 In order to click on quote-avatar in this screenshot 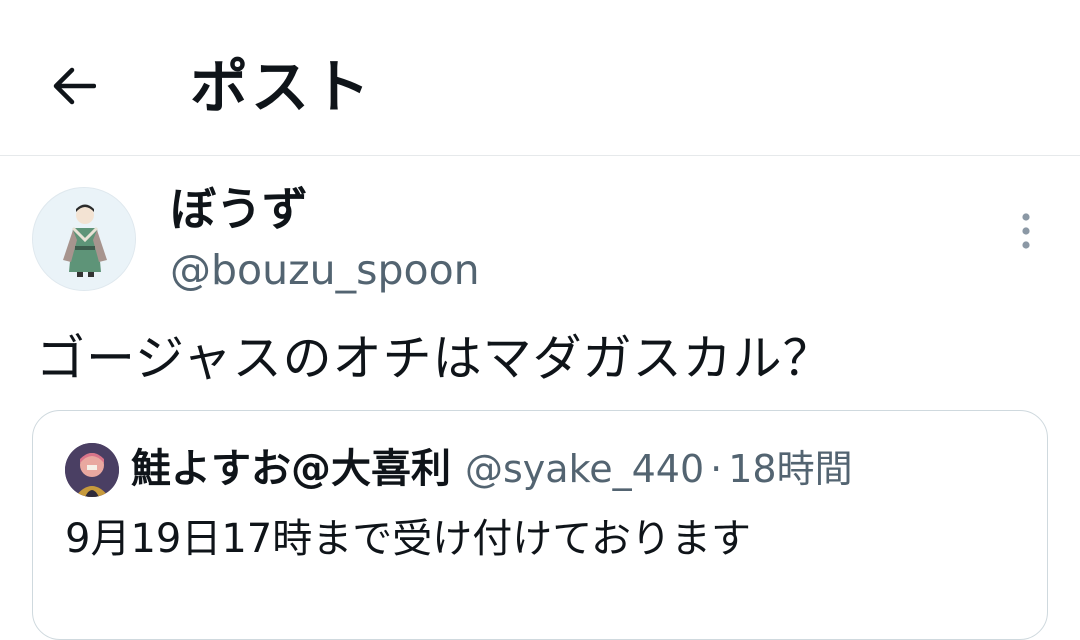, I will do `click(92, 470)`.